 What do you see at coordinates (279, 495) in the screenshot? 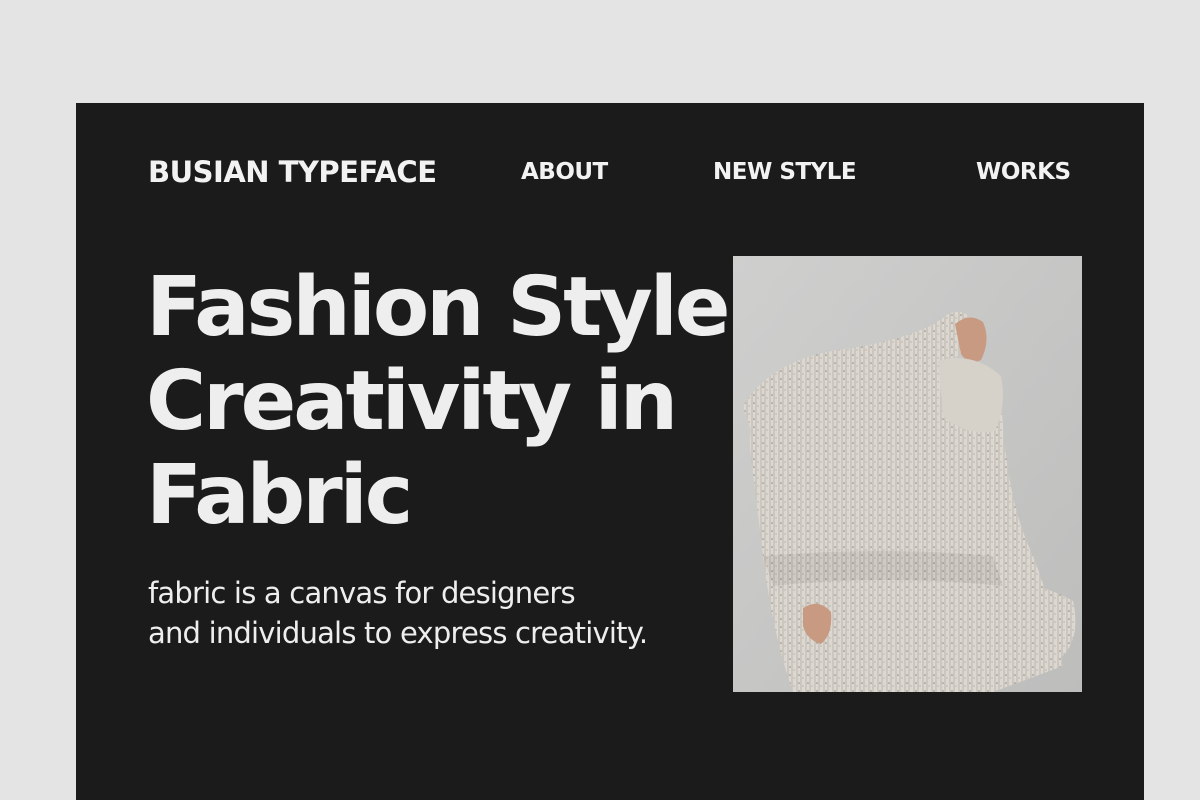
I see `headline-line-3: Fabric` at bounding box center [279, 495].